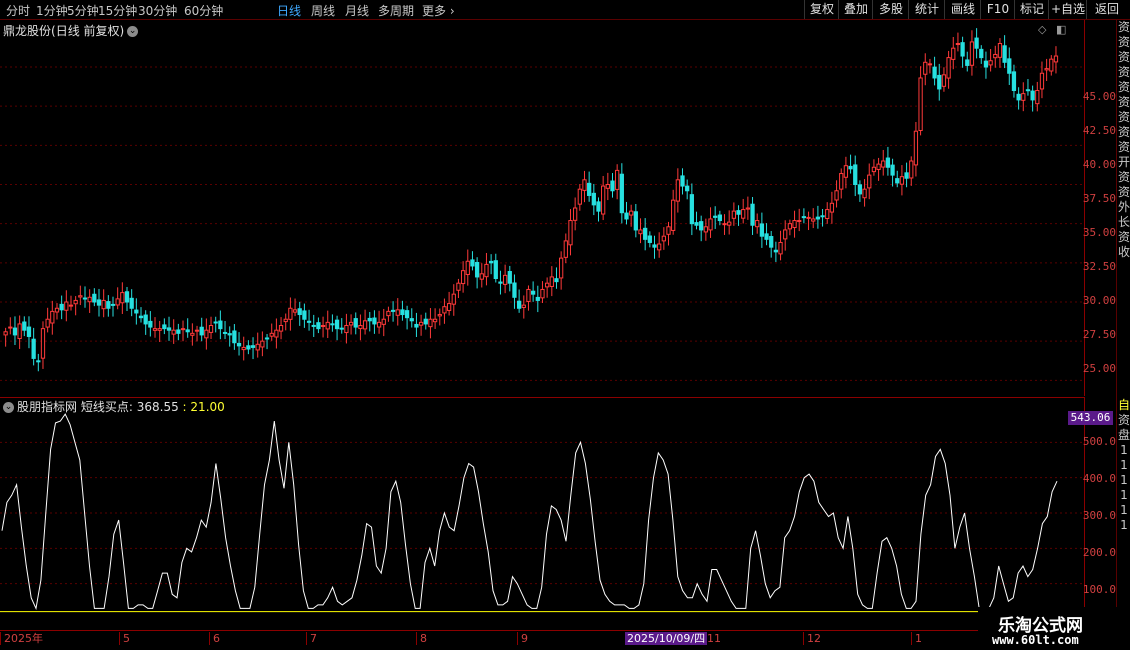  What do you see at coordinates (890, 9) in the screenshot?
I see `multi-stock-button: 多股` at bounding box center [890, 9].